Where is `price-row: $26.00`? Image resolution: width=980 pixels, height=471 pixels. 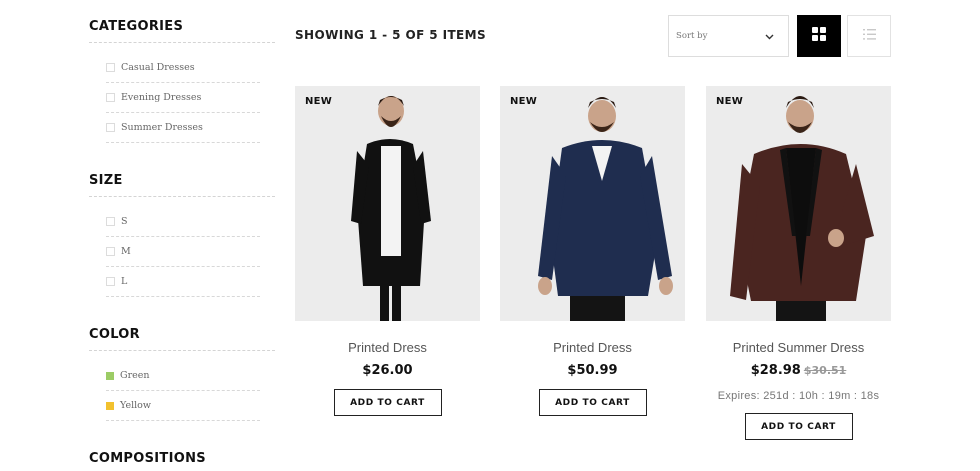 price-row: $26.00 is located at coordinates (387, 370).